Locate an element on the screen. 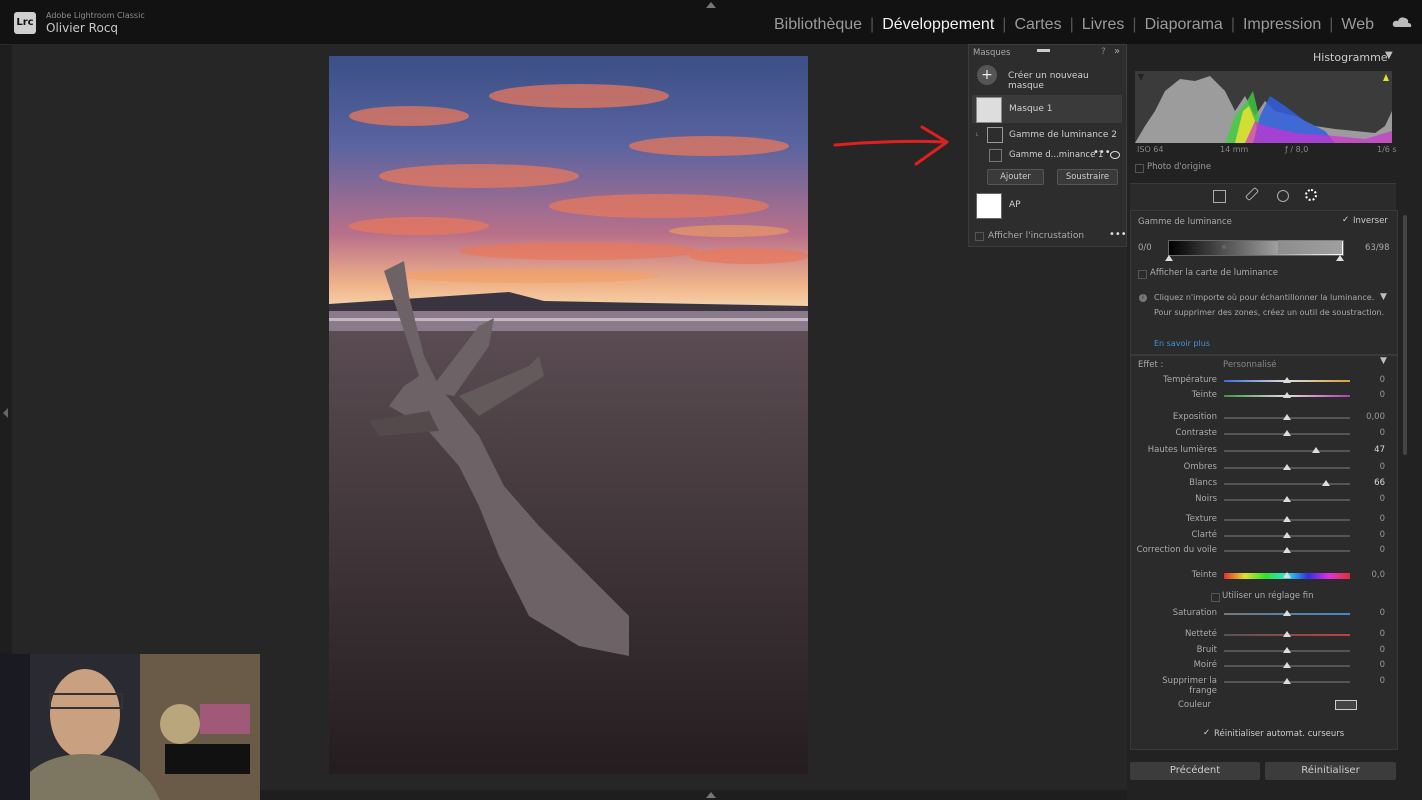 The width and height of the screenshot is (1422, 800). invert-label: Inverser is located at coordinates (1370, 221).